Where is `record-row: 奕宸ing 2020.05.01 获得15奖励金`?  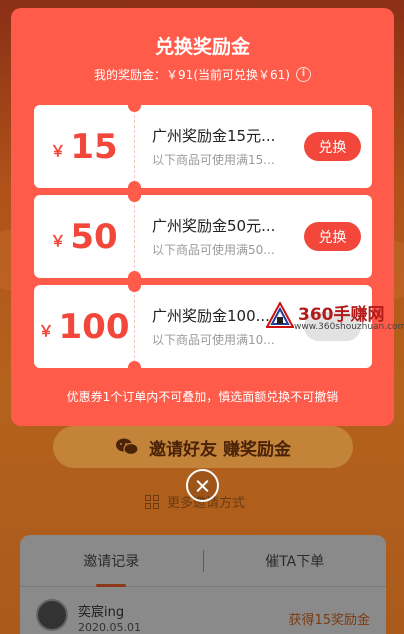
record-row: 奕宸ing 2020.05.01 获得15奖励金 is located at coordinates (203, 610).